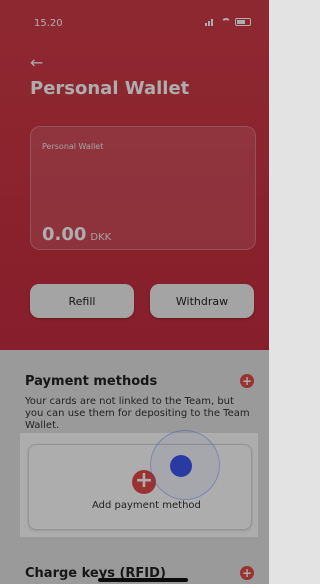 The image size is (320, 584). Describe the element at coordinates (146, 505) in the screenshot. I see `add-payment-method-label: Add payment method` at that location.